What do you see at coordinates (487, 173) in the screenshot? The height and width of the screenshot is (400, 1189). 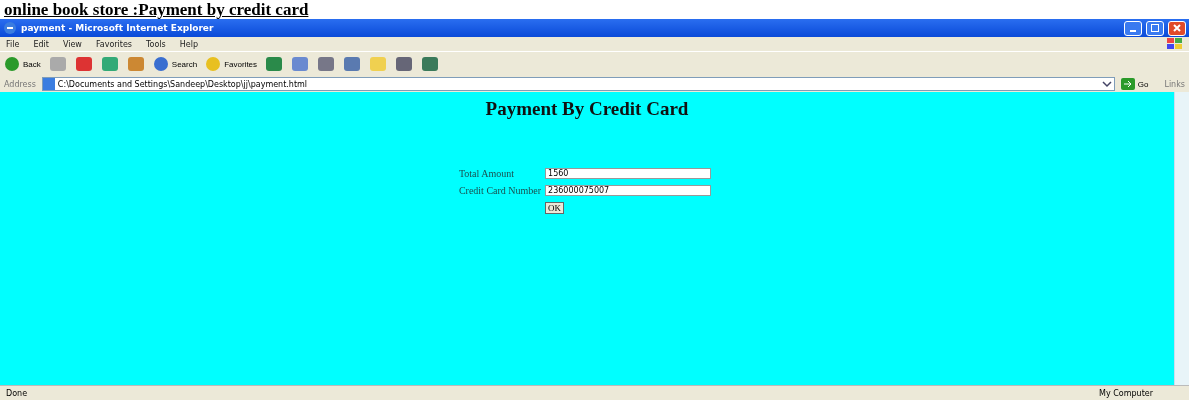 I see `field-label: Total Amount` at bounding box center [487, 173].